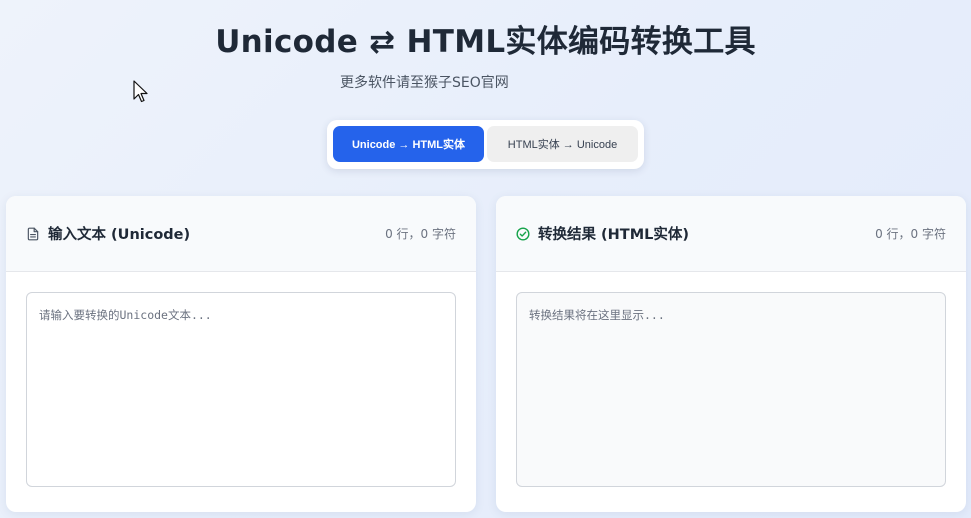  I want to click on mode-switch: Unicode → HTML实体 HTML实体 → Unicode, so click(485, 144).